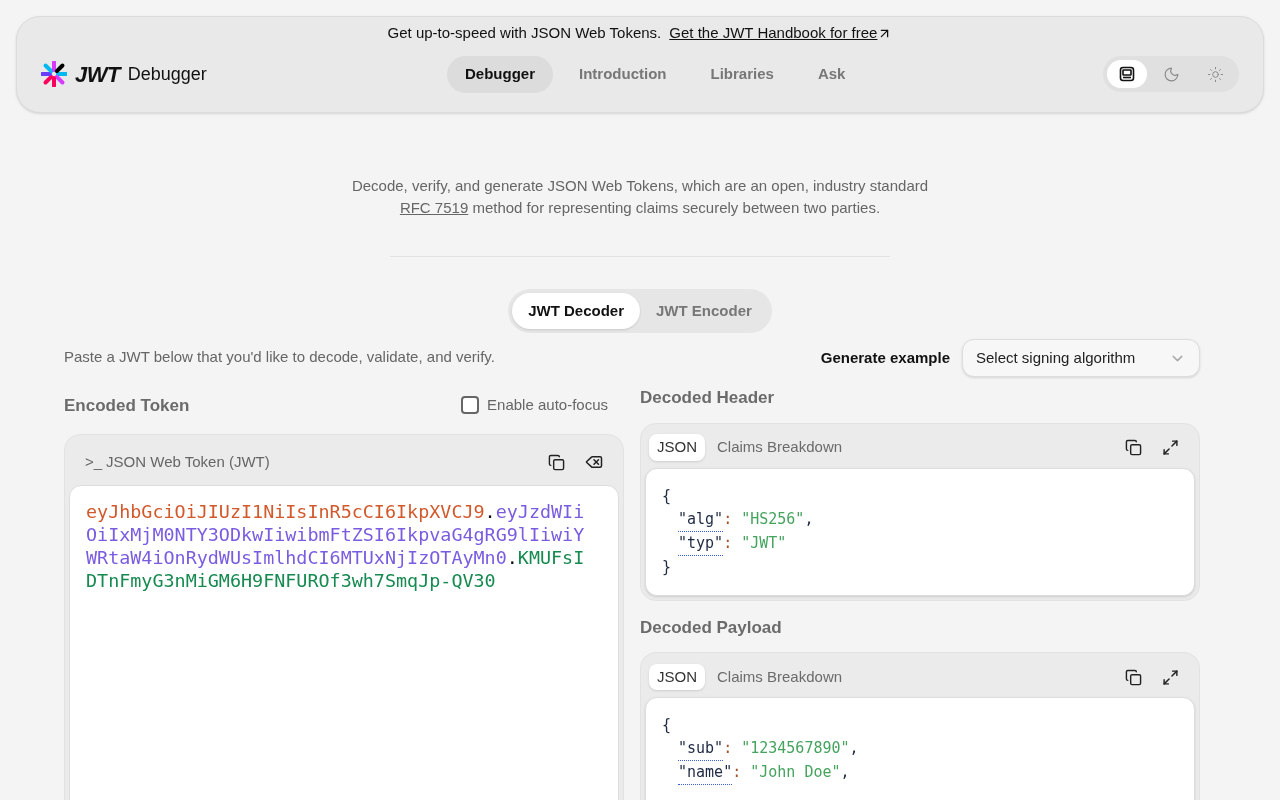  What do you see at coordinates (547, 405) in the screenshot?
I see `checkbox-label: Enable auto-focus` at bounding box center [547, 405].